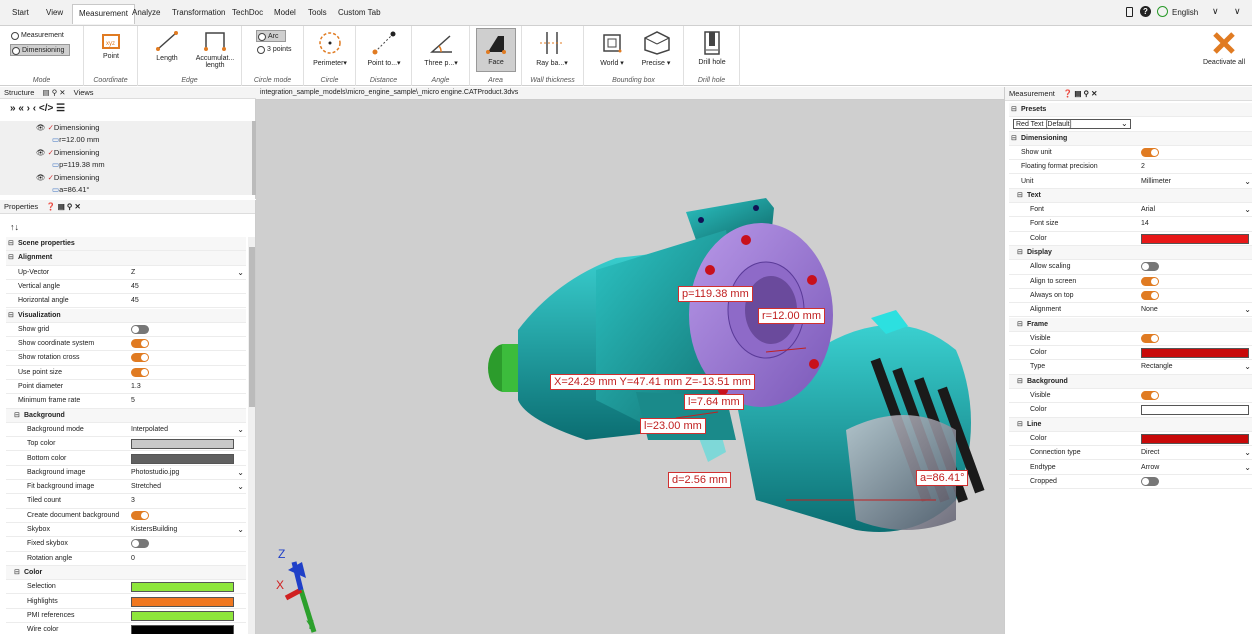  Describe the element at coordinates (136, 387) in the screenshot. I see `property-value: 1.3` at that location.